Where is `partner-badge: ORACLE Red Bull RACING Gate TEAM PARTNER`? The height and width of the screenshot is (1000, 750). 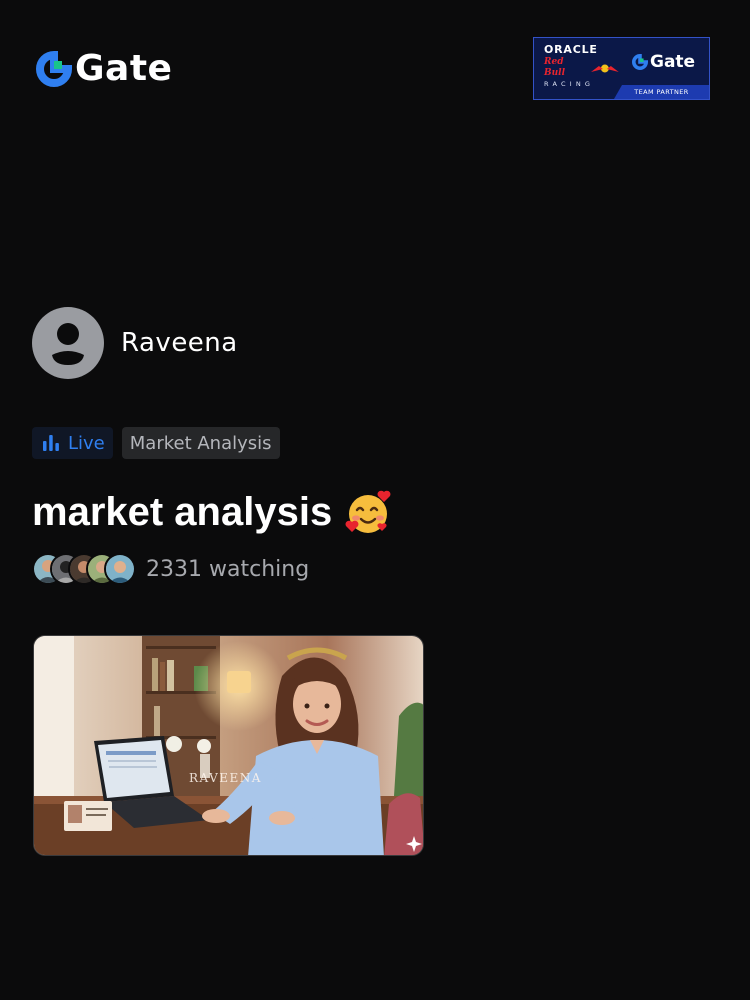
partner-badge: ORACLE Red Bull RACING Gate TEAM PARTNER is located at coordinates (621, 68).